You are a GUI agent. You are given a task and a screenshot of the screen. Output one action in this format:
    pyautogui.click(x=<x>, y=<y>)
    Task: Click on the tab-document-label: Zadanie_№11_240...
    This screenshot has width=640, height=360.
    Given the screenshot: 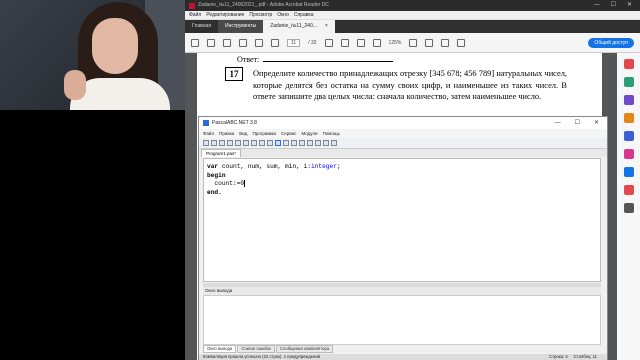 What is the action you would take?
    pyautogui.click(x=293, y=26)
    